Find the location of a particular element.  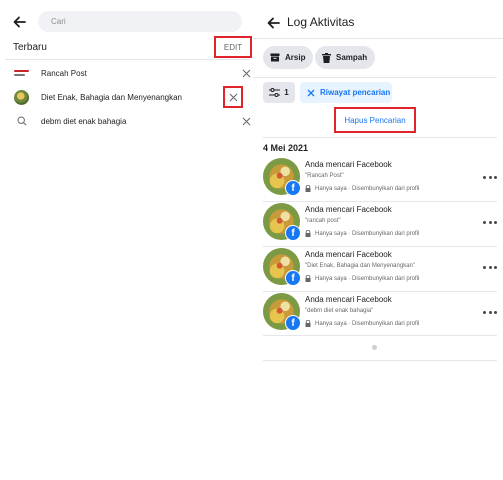

recent-item-label: Rancah Post is located at coordinates (64, 73).